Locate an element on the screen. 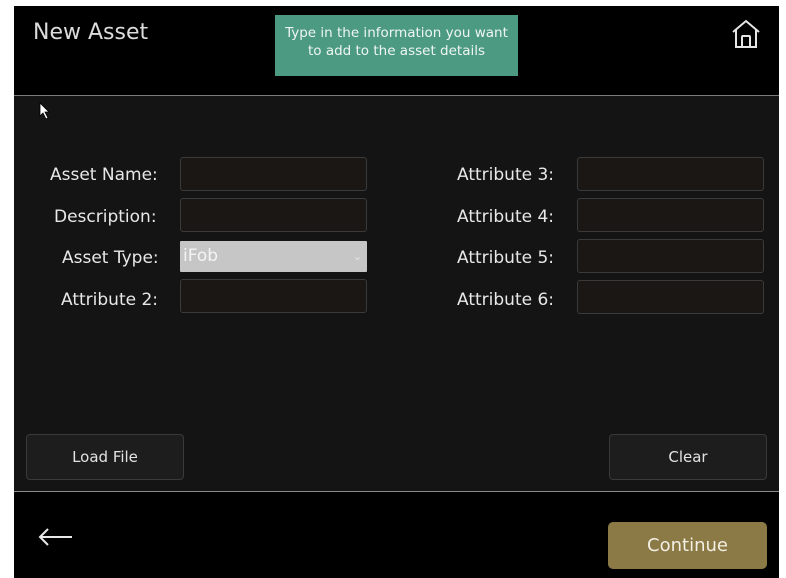 The width and height of the screenshot is (786, 578). continue-button: Continue is located at coordinates (687, 545).